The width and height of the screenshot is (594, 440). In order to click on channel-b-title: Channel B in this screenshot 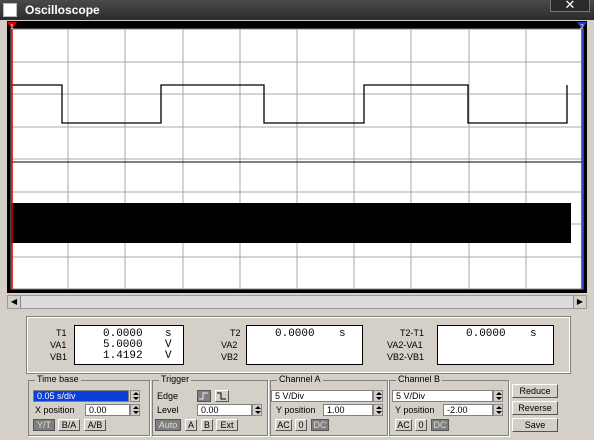, I will do `click(419, 379)`.